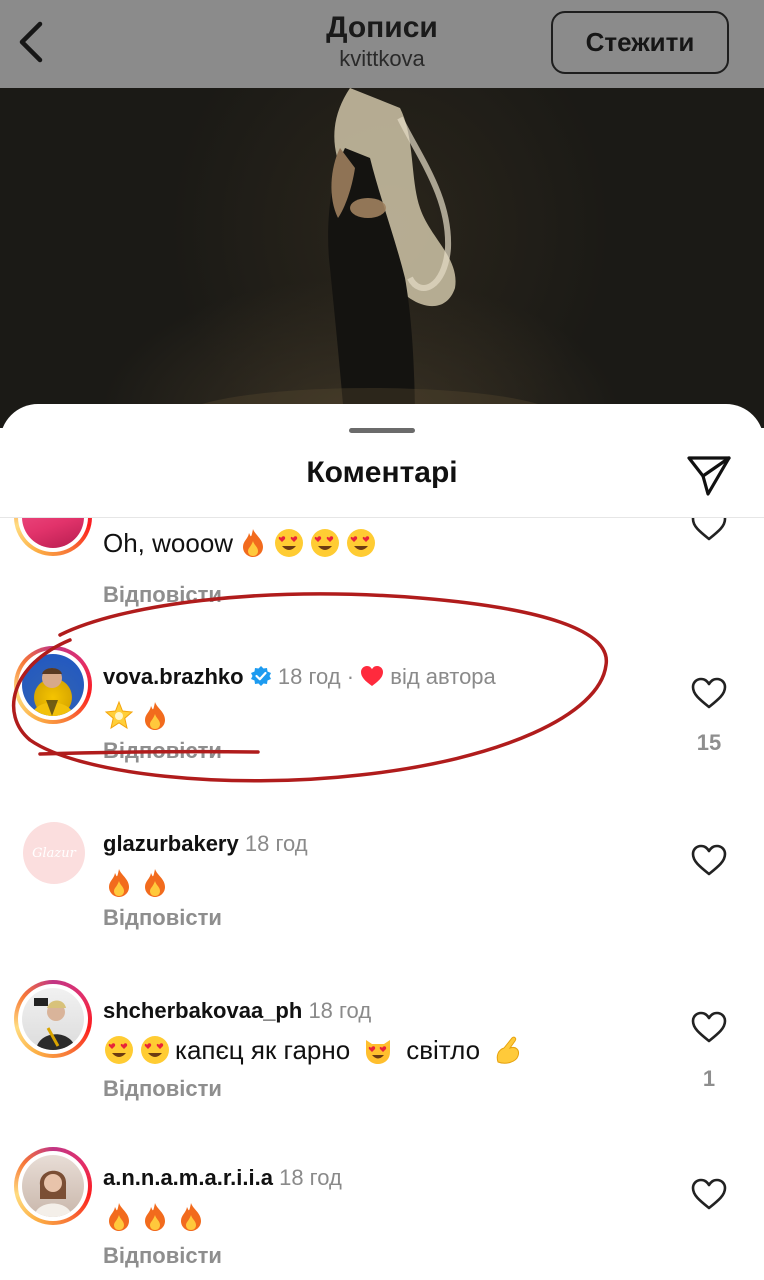  Describe the element at coordinates (709, 1078) in the screenshot. I see `like-count: 1` at that location.